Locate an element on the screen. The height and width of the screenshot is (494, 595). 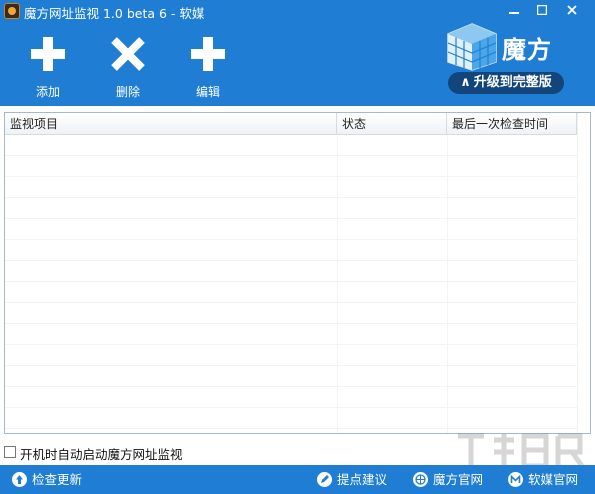
edit-button: 编辑 is located at coordinates (208, 65).